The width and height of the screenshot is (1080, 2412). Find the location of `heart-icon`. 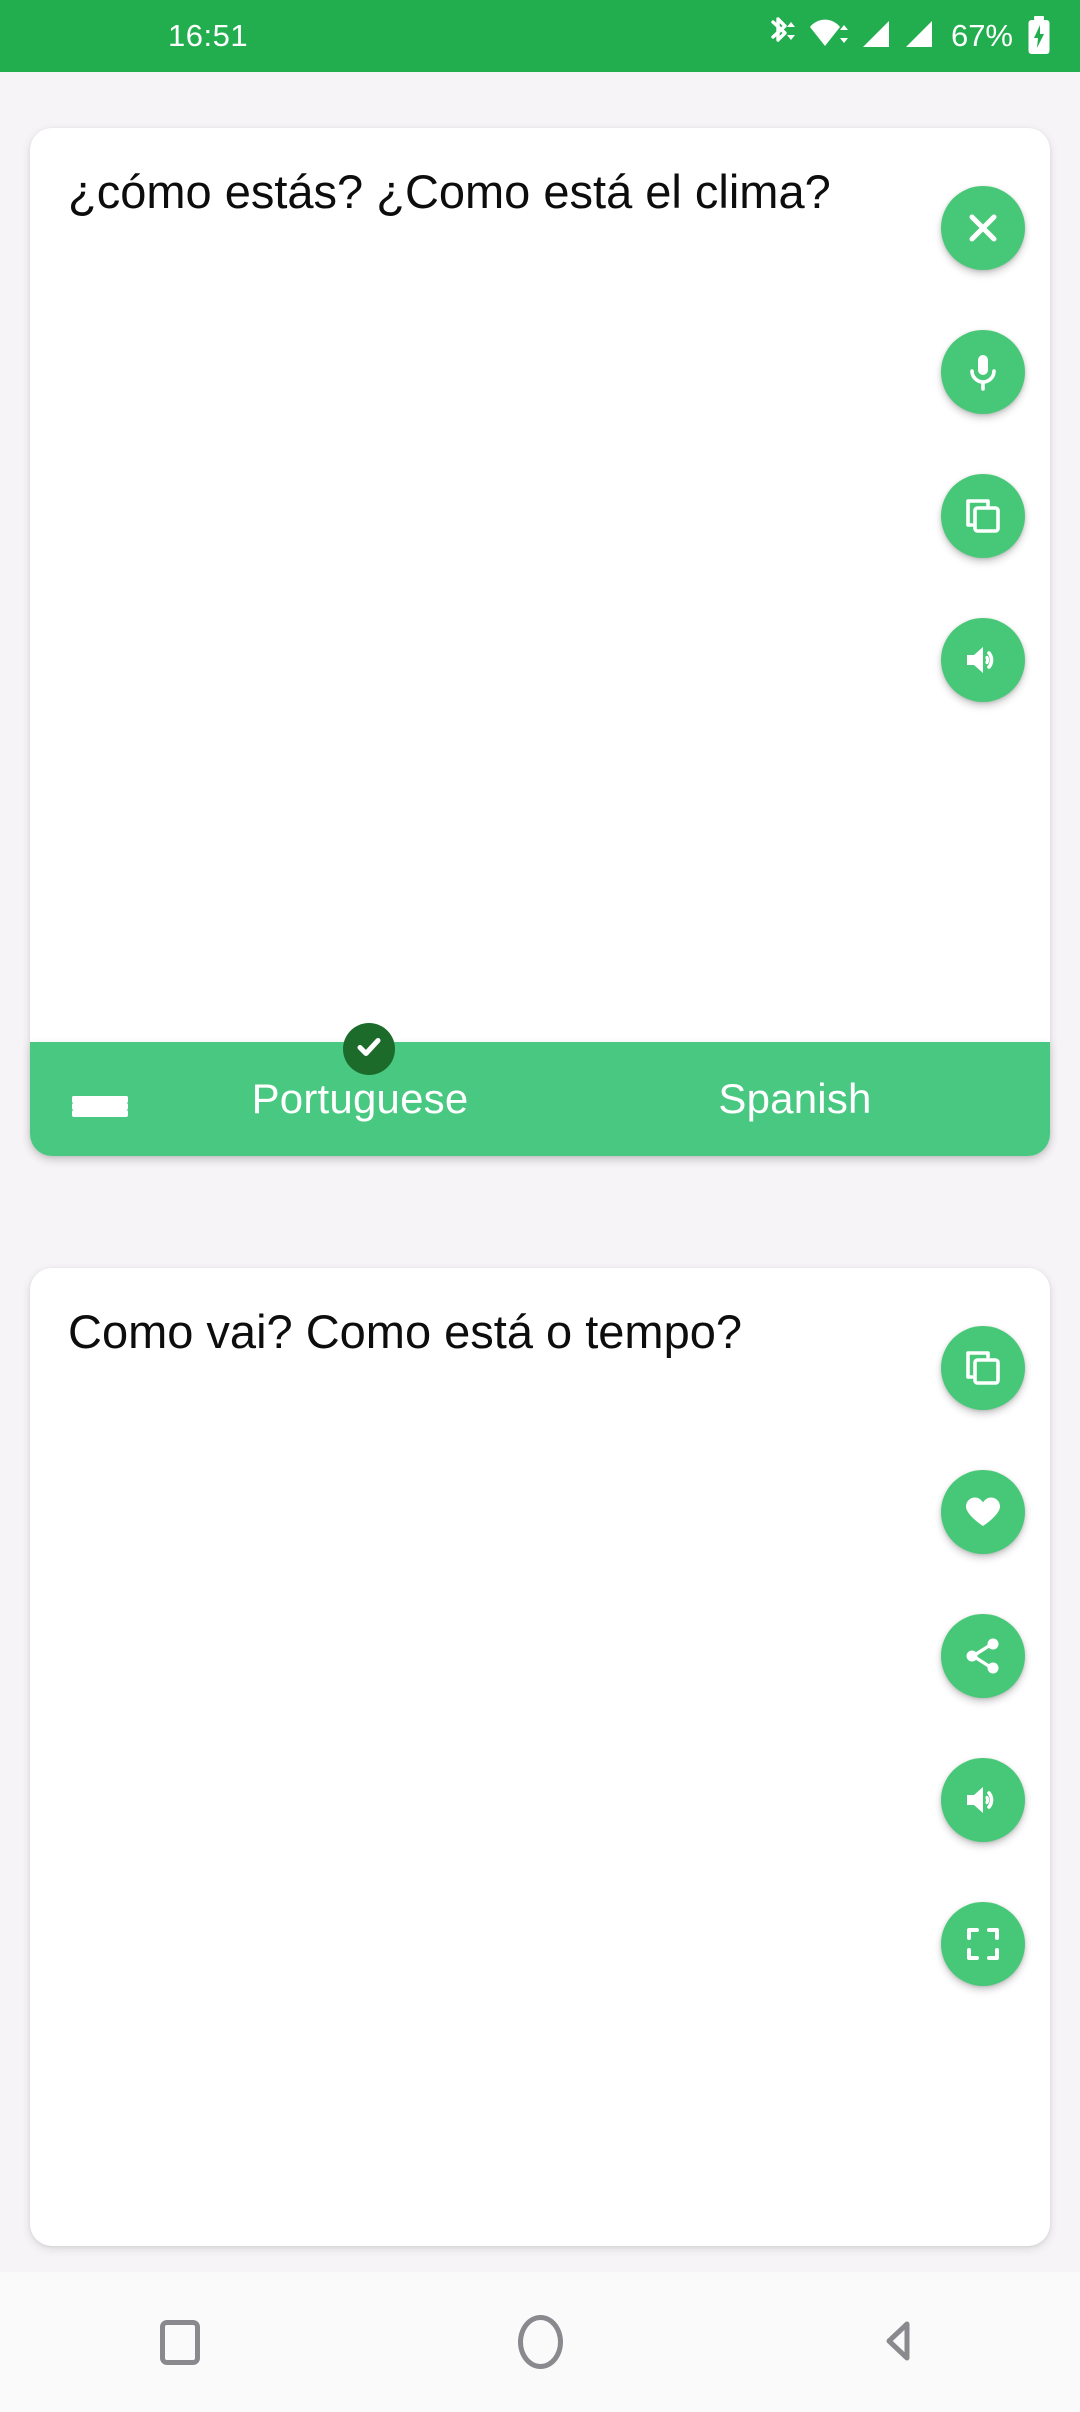

heart-icon is located at coordinates (983, 1512).